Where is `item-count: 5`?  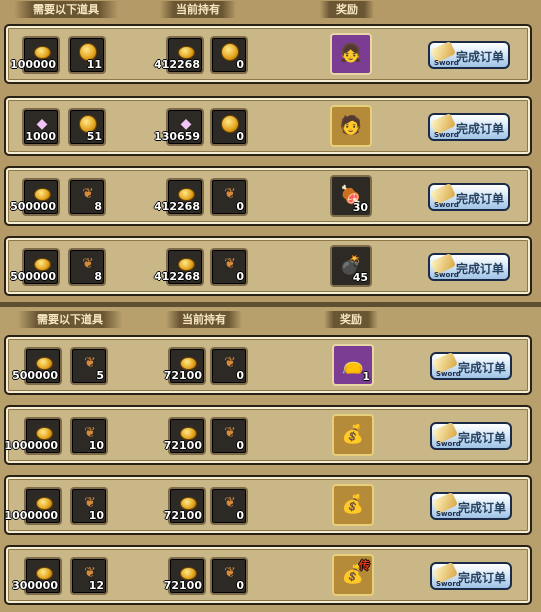
item-count: 5 is located at coordinates (100, 375).